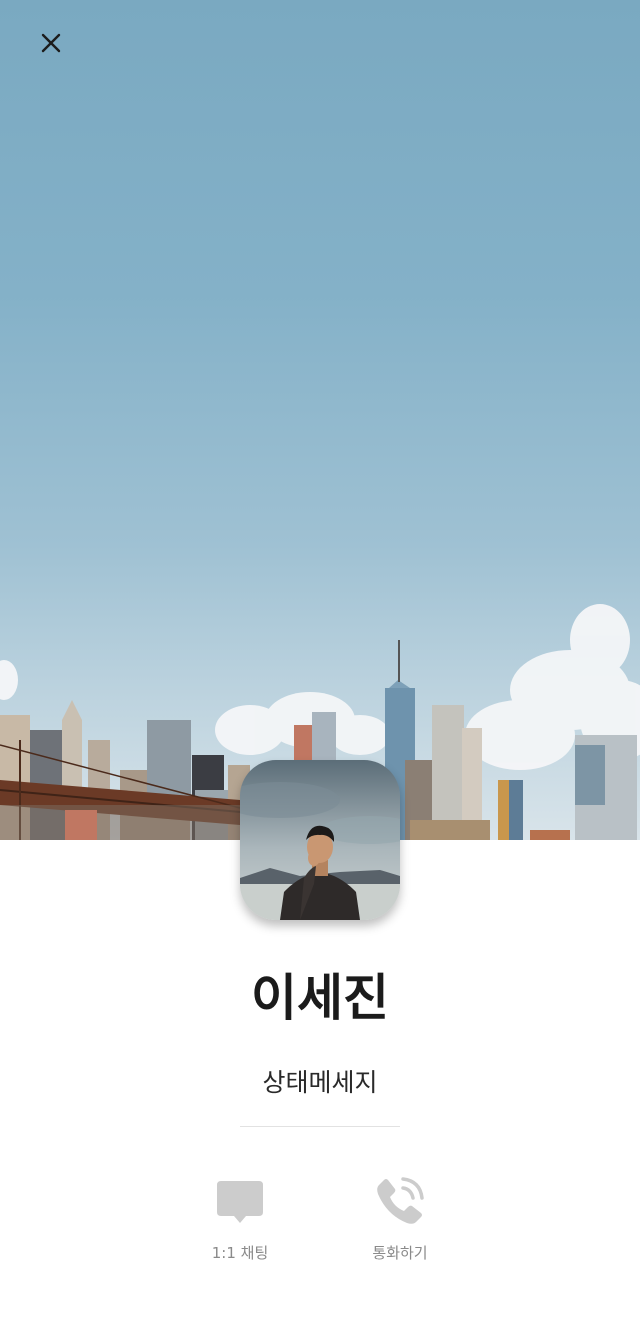 The width and height of the screenshot is (640, 1340). What do you see at coordinates (320, 998) in the screenshot?
I see `profile-name: 이세진` at bounding box center [320, 998].